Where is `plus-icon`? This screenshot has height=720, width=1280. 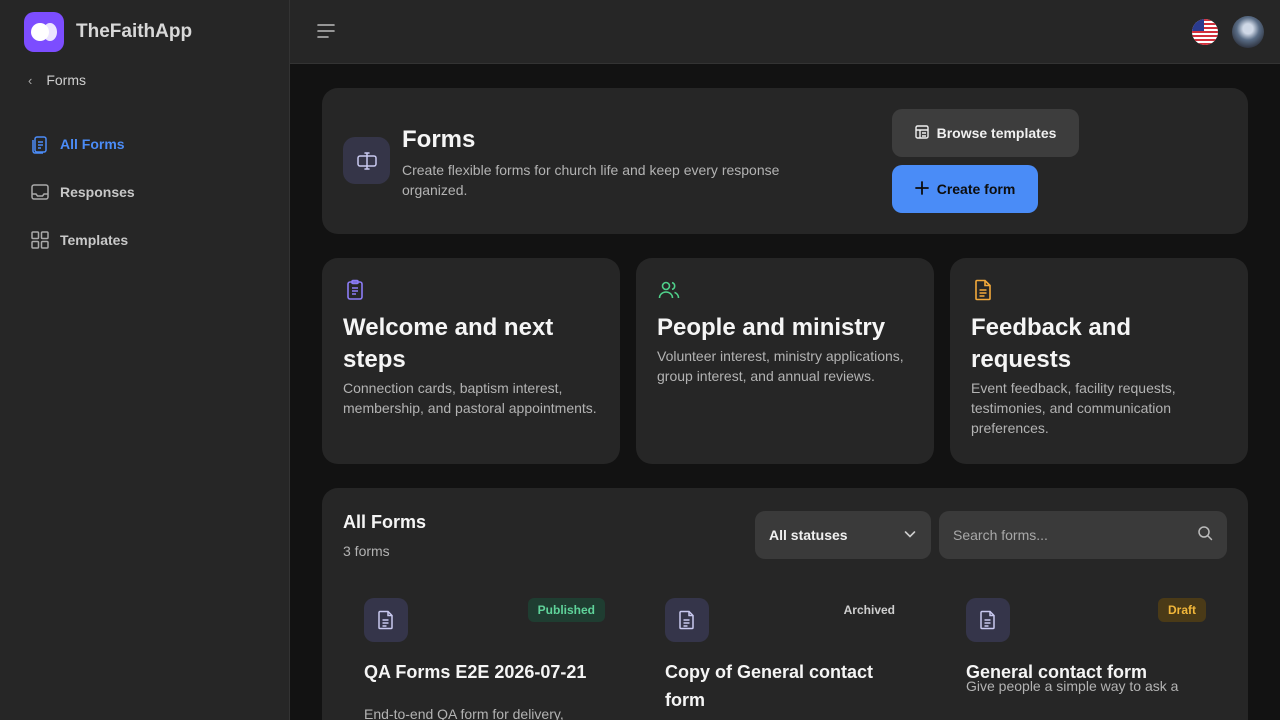
plus-icon is located at coordinates (921, 189).